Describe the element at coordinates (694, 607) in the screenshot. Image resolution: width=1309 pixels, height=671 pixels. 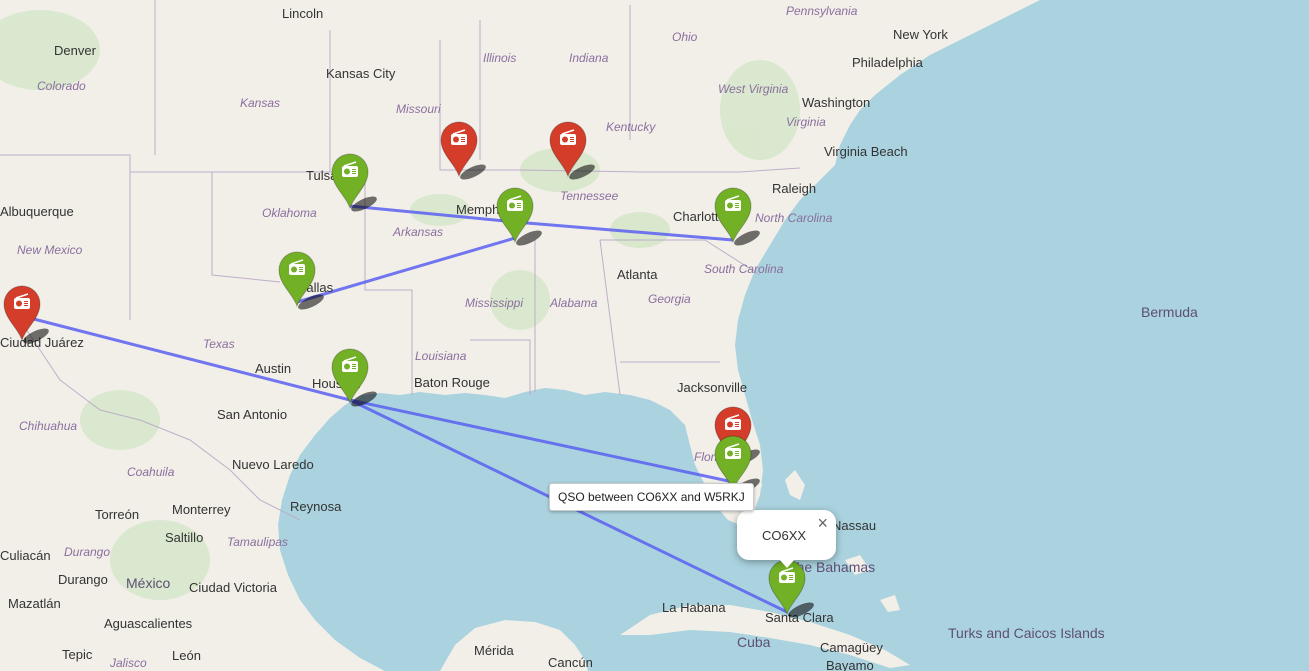
I see `city-label: La Habana` at that location.